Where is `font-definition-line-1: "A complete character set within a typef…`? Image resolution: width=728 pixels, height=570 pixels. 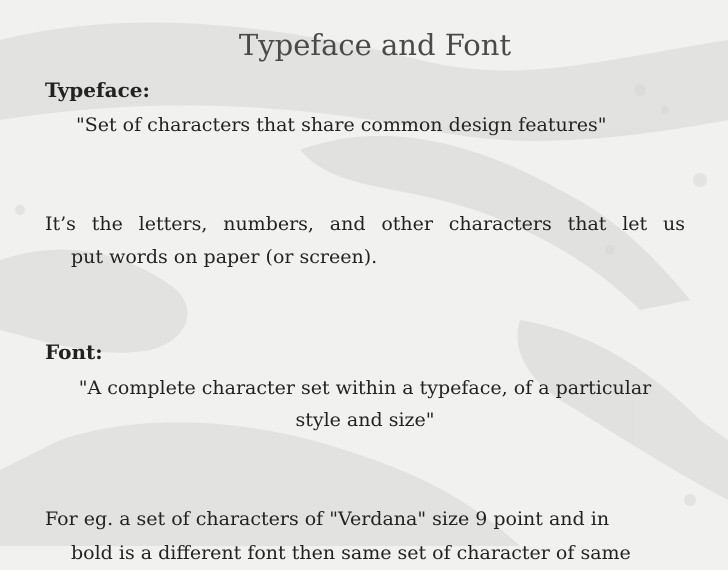 font-definition-line-1: "A complete character set within a typef… is located at coordinates (365, 388).